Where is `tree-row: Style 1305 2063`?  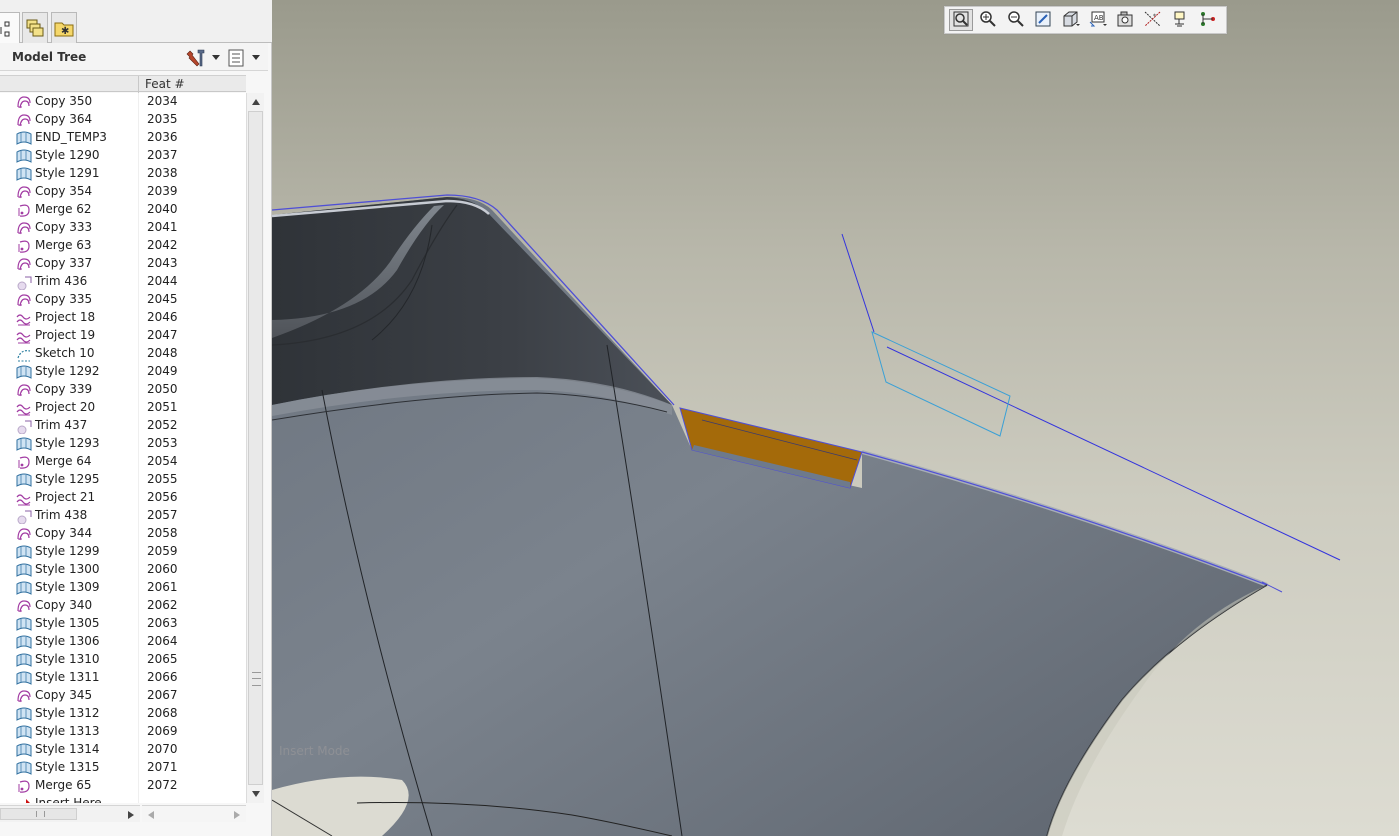 tree-row: Style 1305 2063 is located at coordinates (123, 624).